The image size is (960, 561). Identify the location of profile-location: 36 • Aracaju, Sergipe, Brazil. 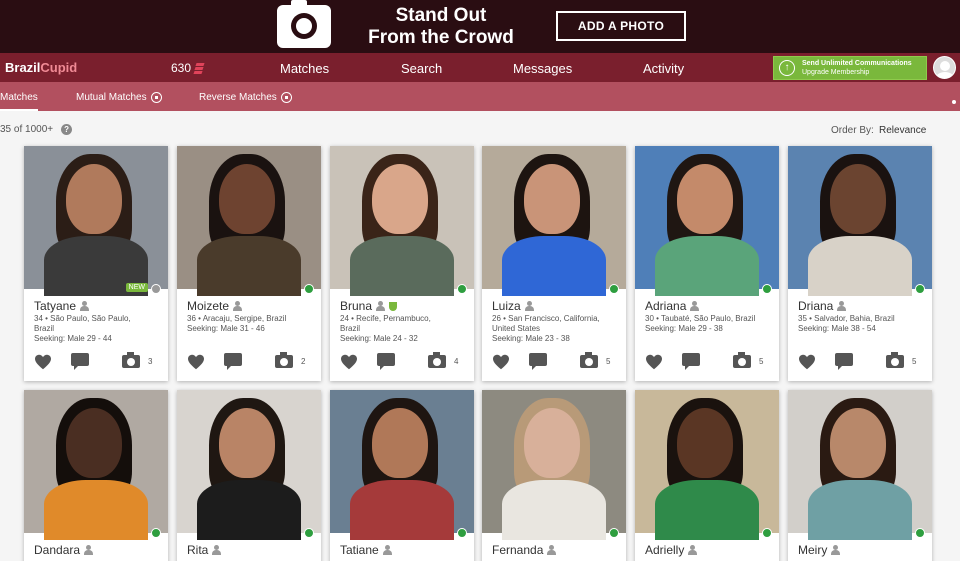
(237, 318).